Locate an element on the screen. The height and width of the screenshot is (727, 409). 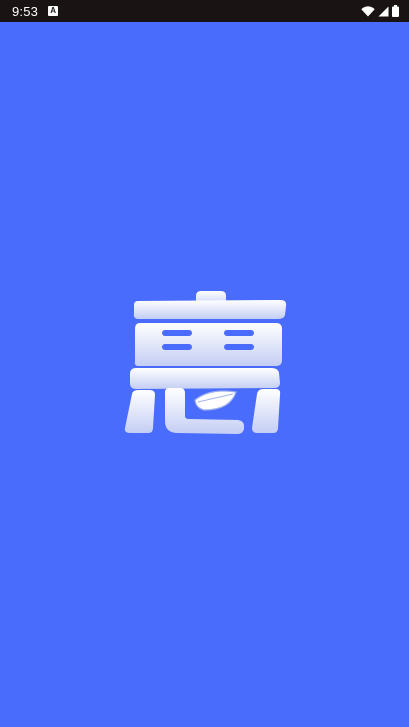
cellular-icon is located at coordinates (383, 11).